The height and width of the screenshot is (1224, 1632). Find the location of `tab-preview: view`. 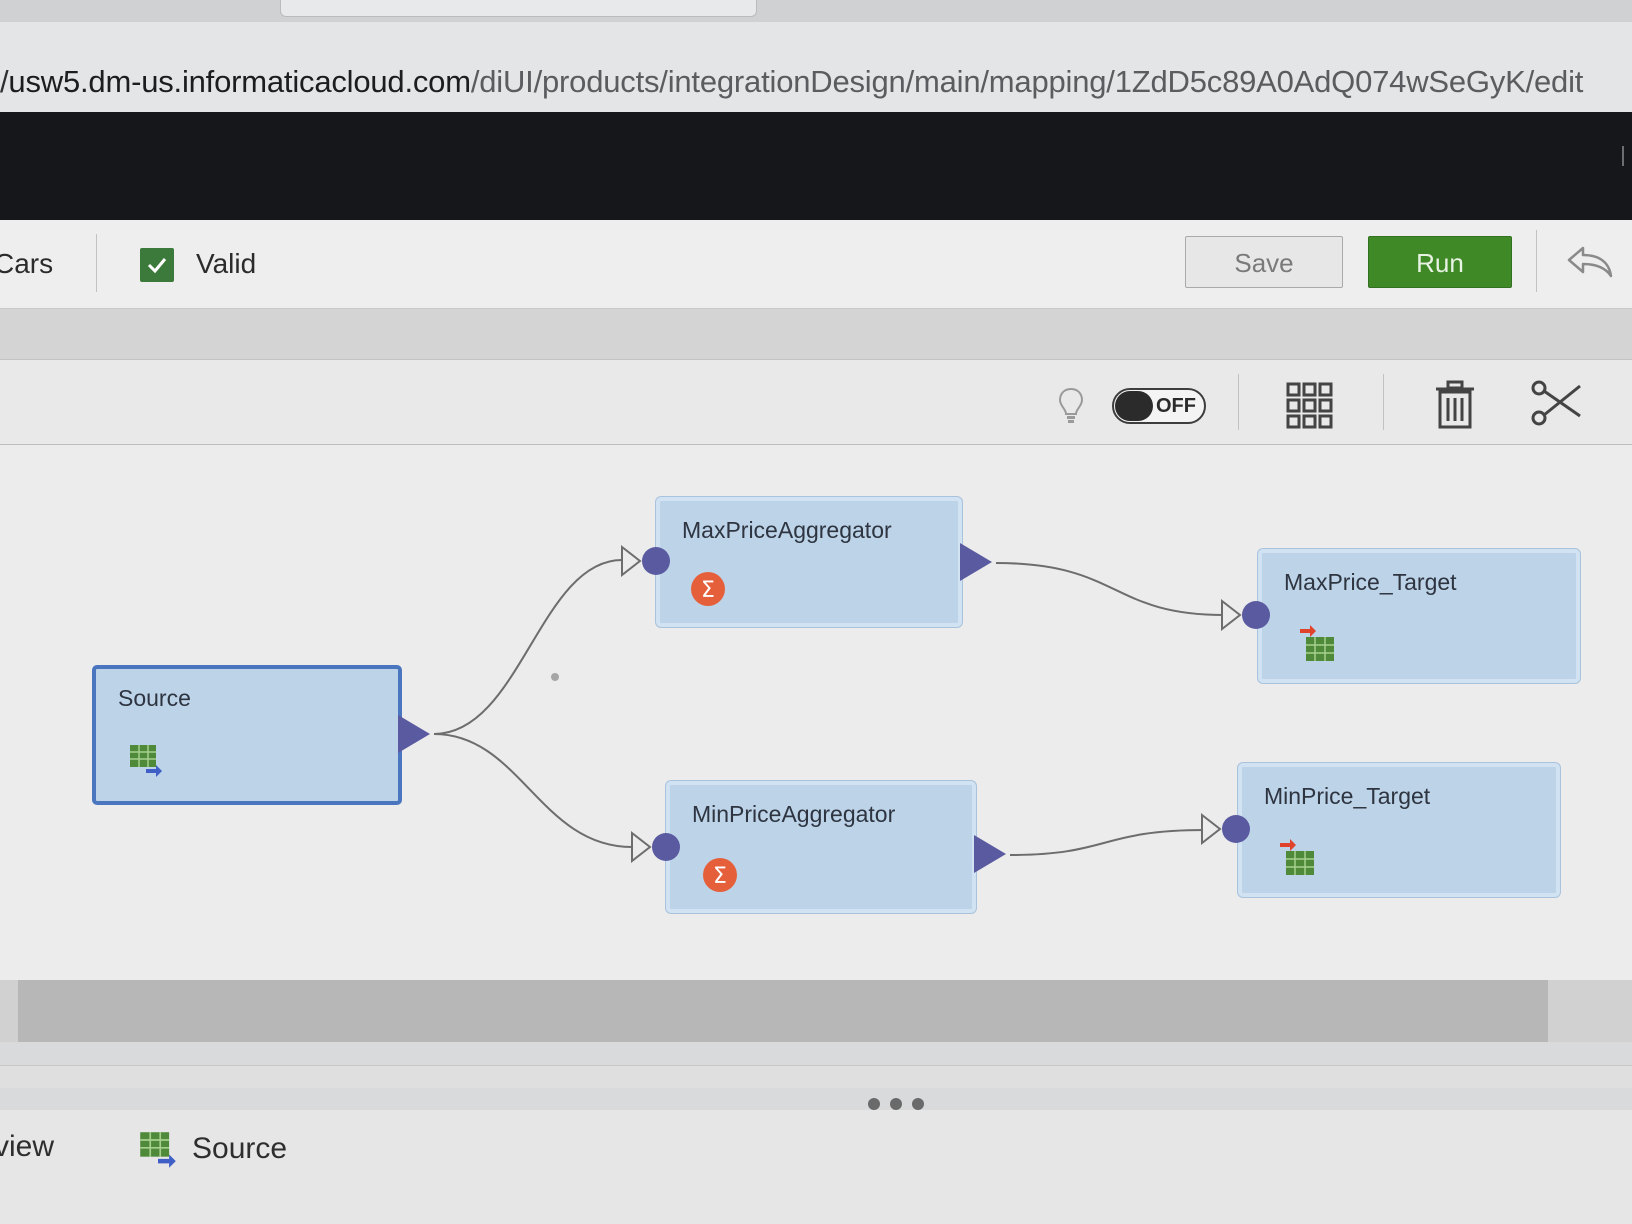

tab-preview: view is located at coordinates (27, 1147).